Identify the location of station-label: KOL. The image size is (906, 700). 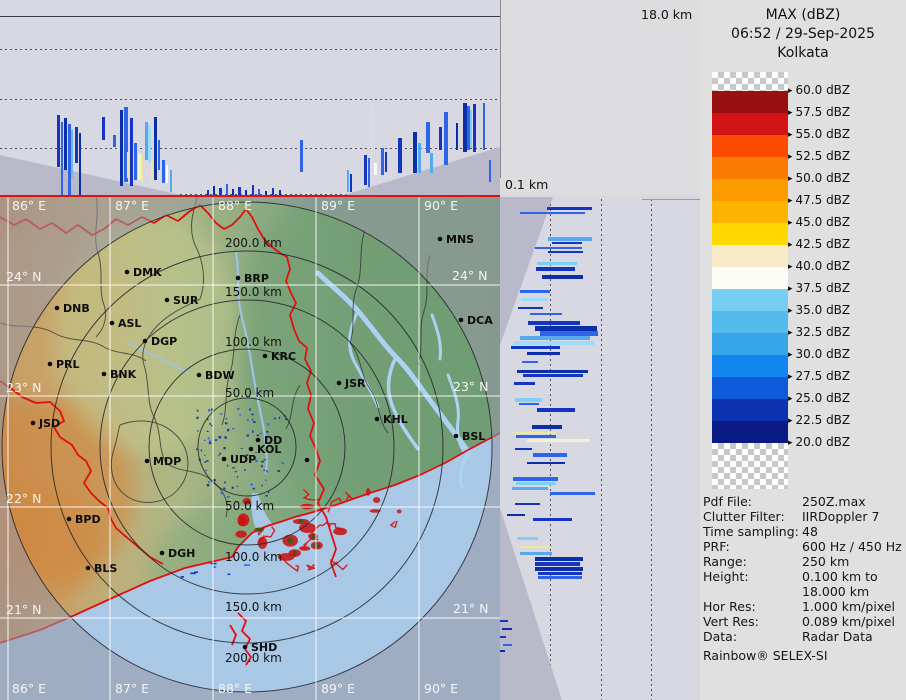
(269, 449).